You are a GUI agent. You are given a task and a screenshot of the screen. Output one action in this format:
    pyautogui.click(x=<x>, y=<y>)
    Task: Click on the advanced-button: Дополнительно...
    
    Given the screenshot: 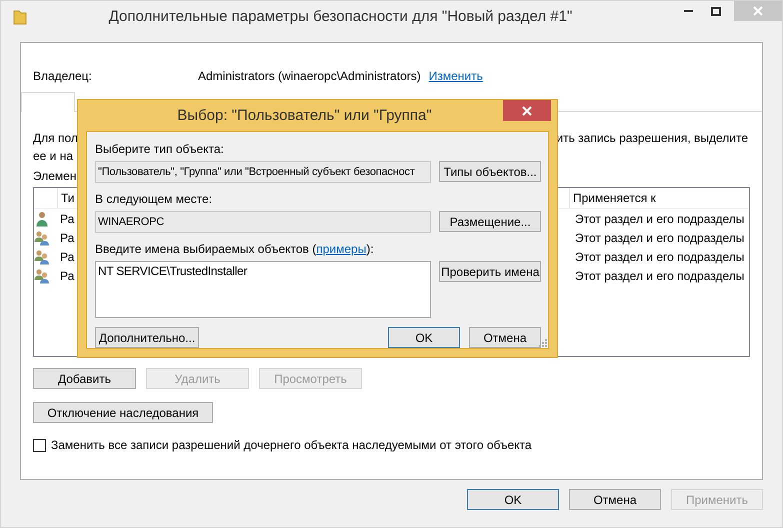 What is the action you would take?
    pyautogui.click(x=147, y=337)
    